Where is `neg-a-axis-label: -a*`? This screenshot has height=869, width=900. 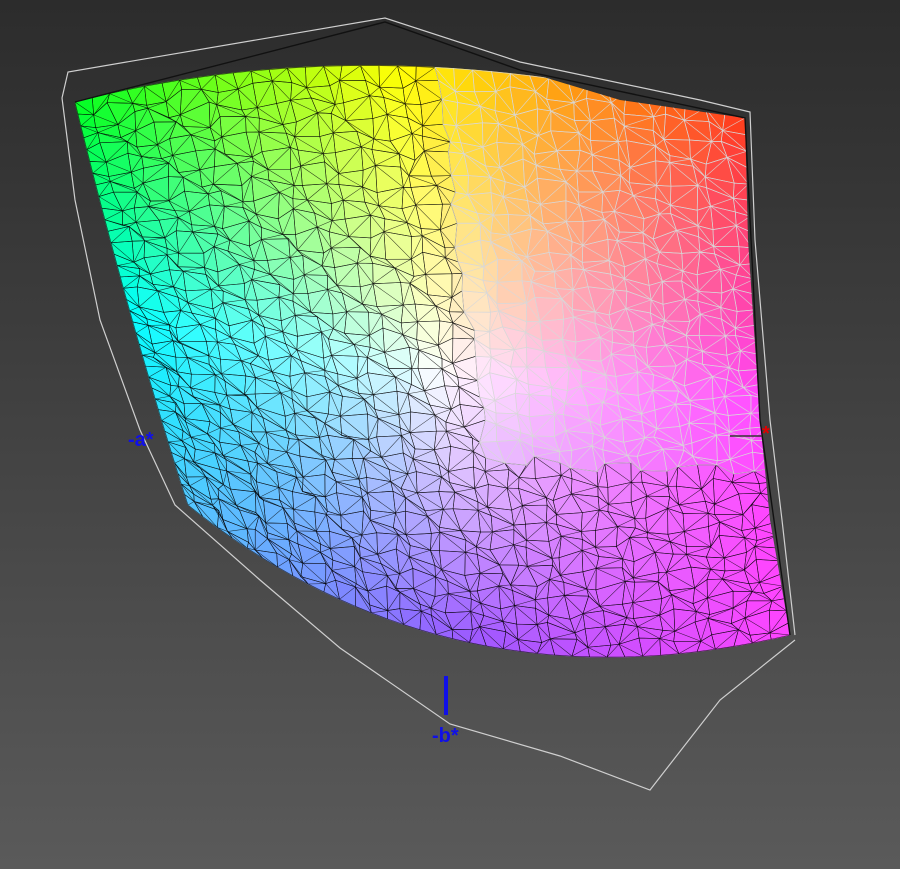
neg-a-axis-label: -a* is located at coordinates (141, 440).